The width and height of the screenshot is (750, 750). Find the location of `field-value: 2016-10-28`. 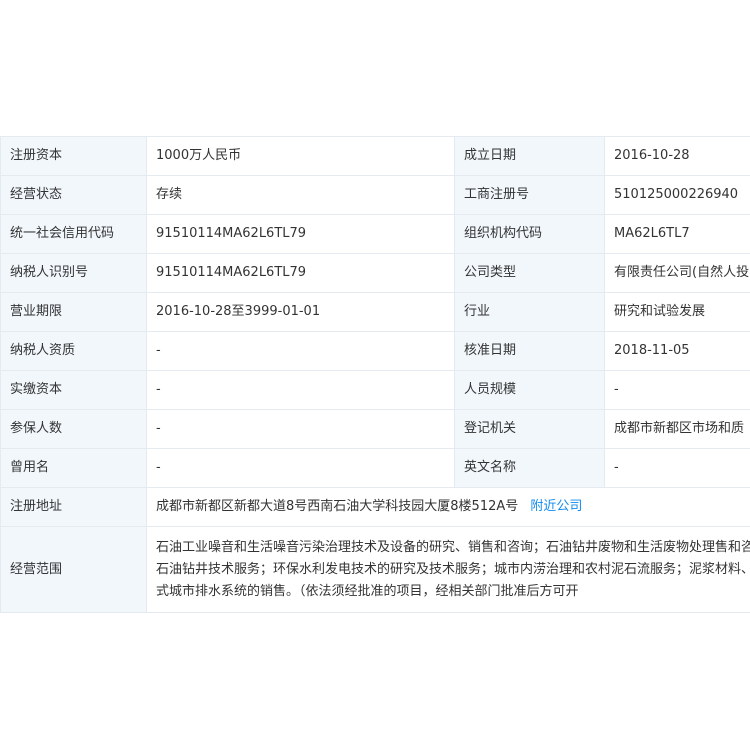

field-value: 2016-10-28 is located at coordinates (677, 156).